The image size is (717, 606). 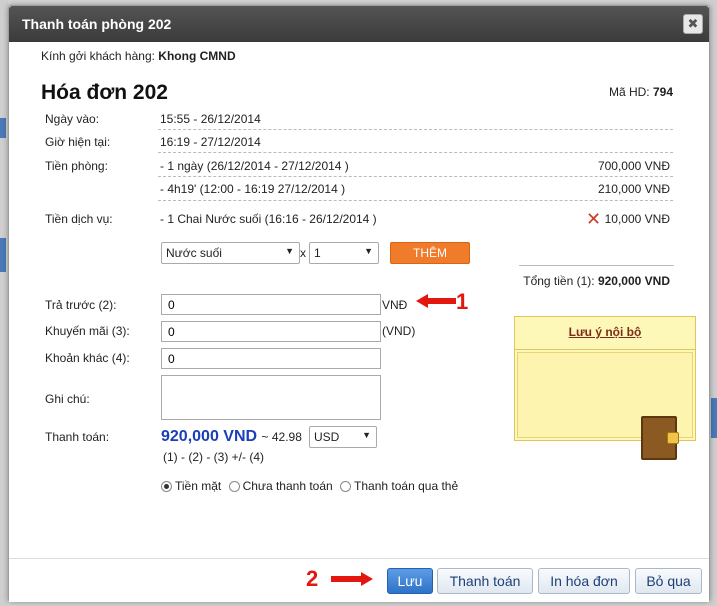 What do you see at coordinates (462, 301) in the screenshot?
I see `annotation-marker-1: 1` at bounding box center [462, 301].